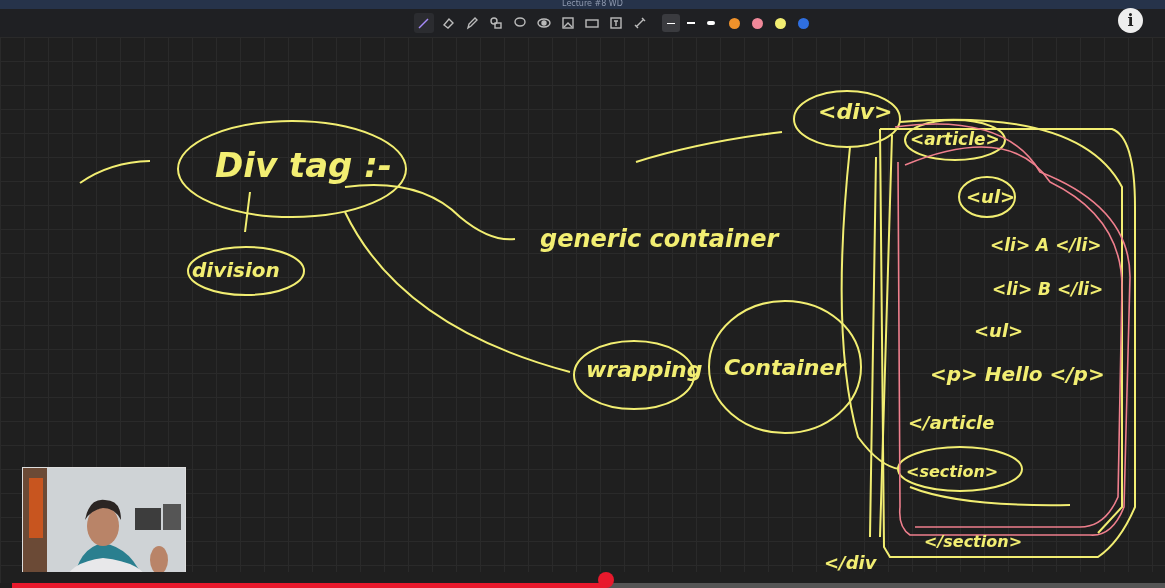  Describe the element at coordinates (1048, 289) in the screenshot. I see `handwritten-note: <li> B </li>` at that location.